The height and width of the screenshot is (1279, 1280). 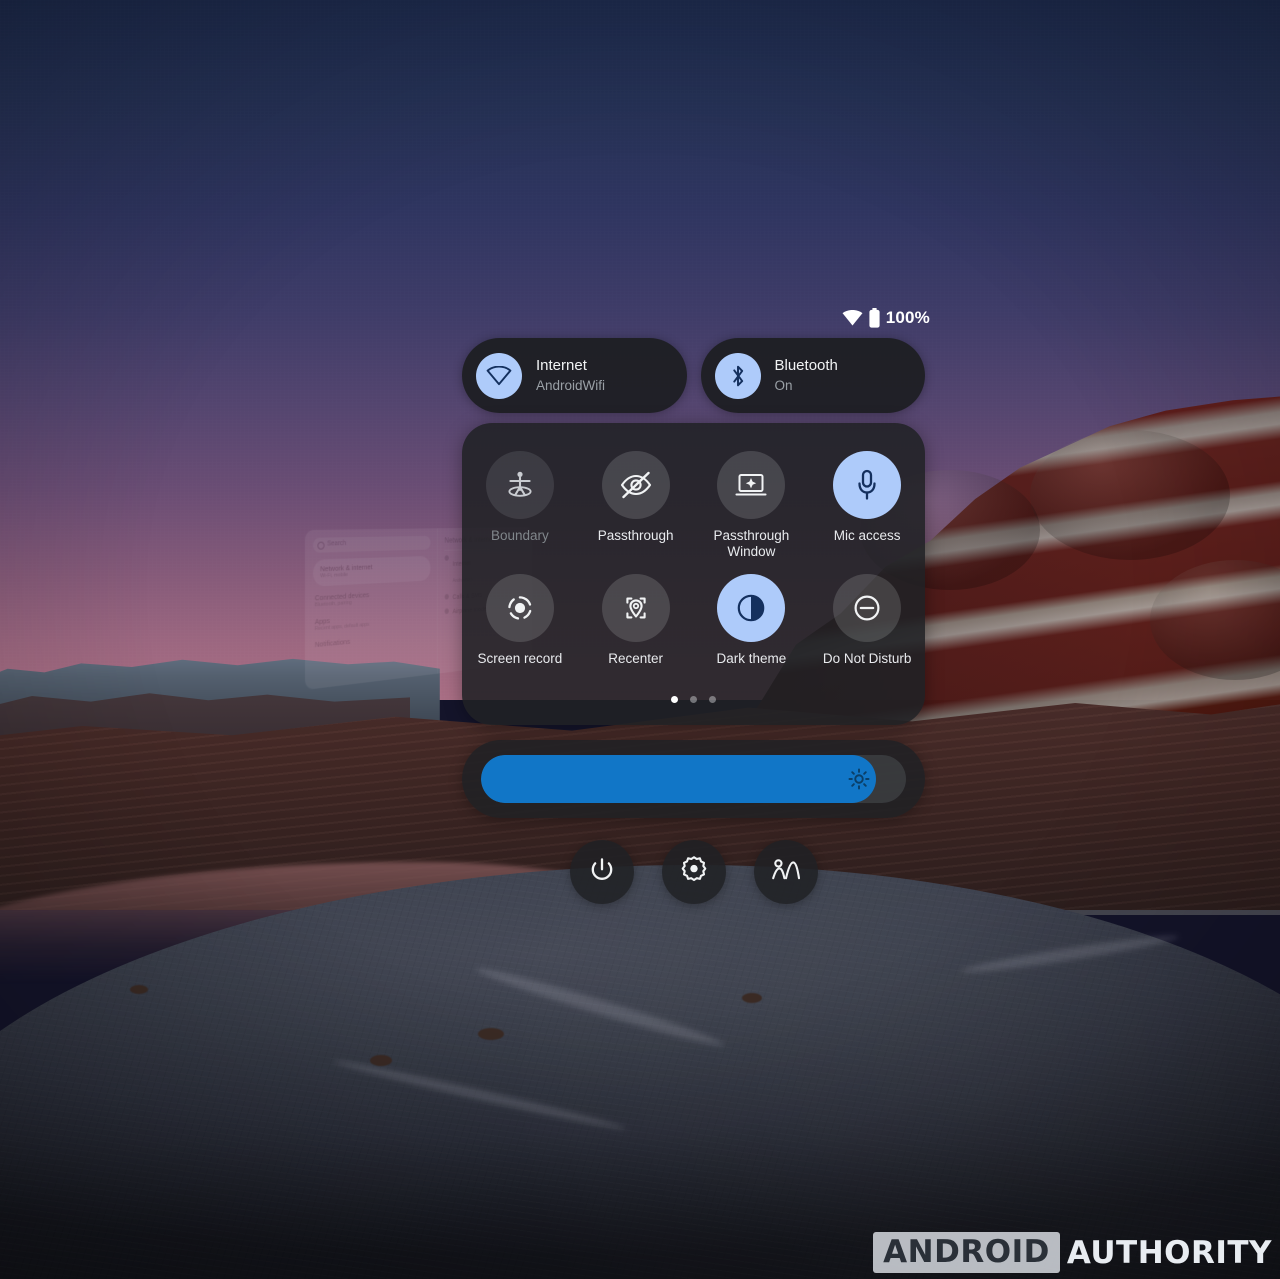 What do you see at coordinates (751, 543) in the screenshot?
I see `qs-tile-label: Passthrough Window` at bounding box center [751, 543].